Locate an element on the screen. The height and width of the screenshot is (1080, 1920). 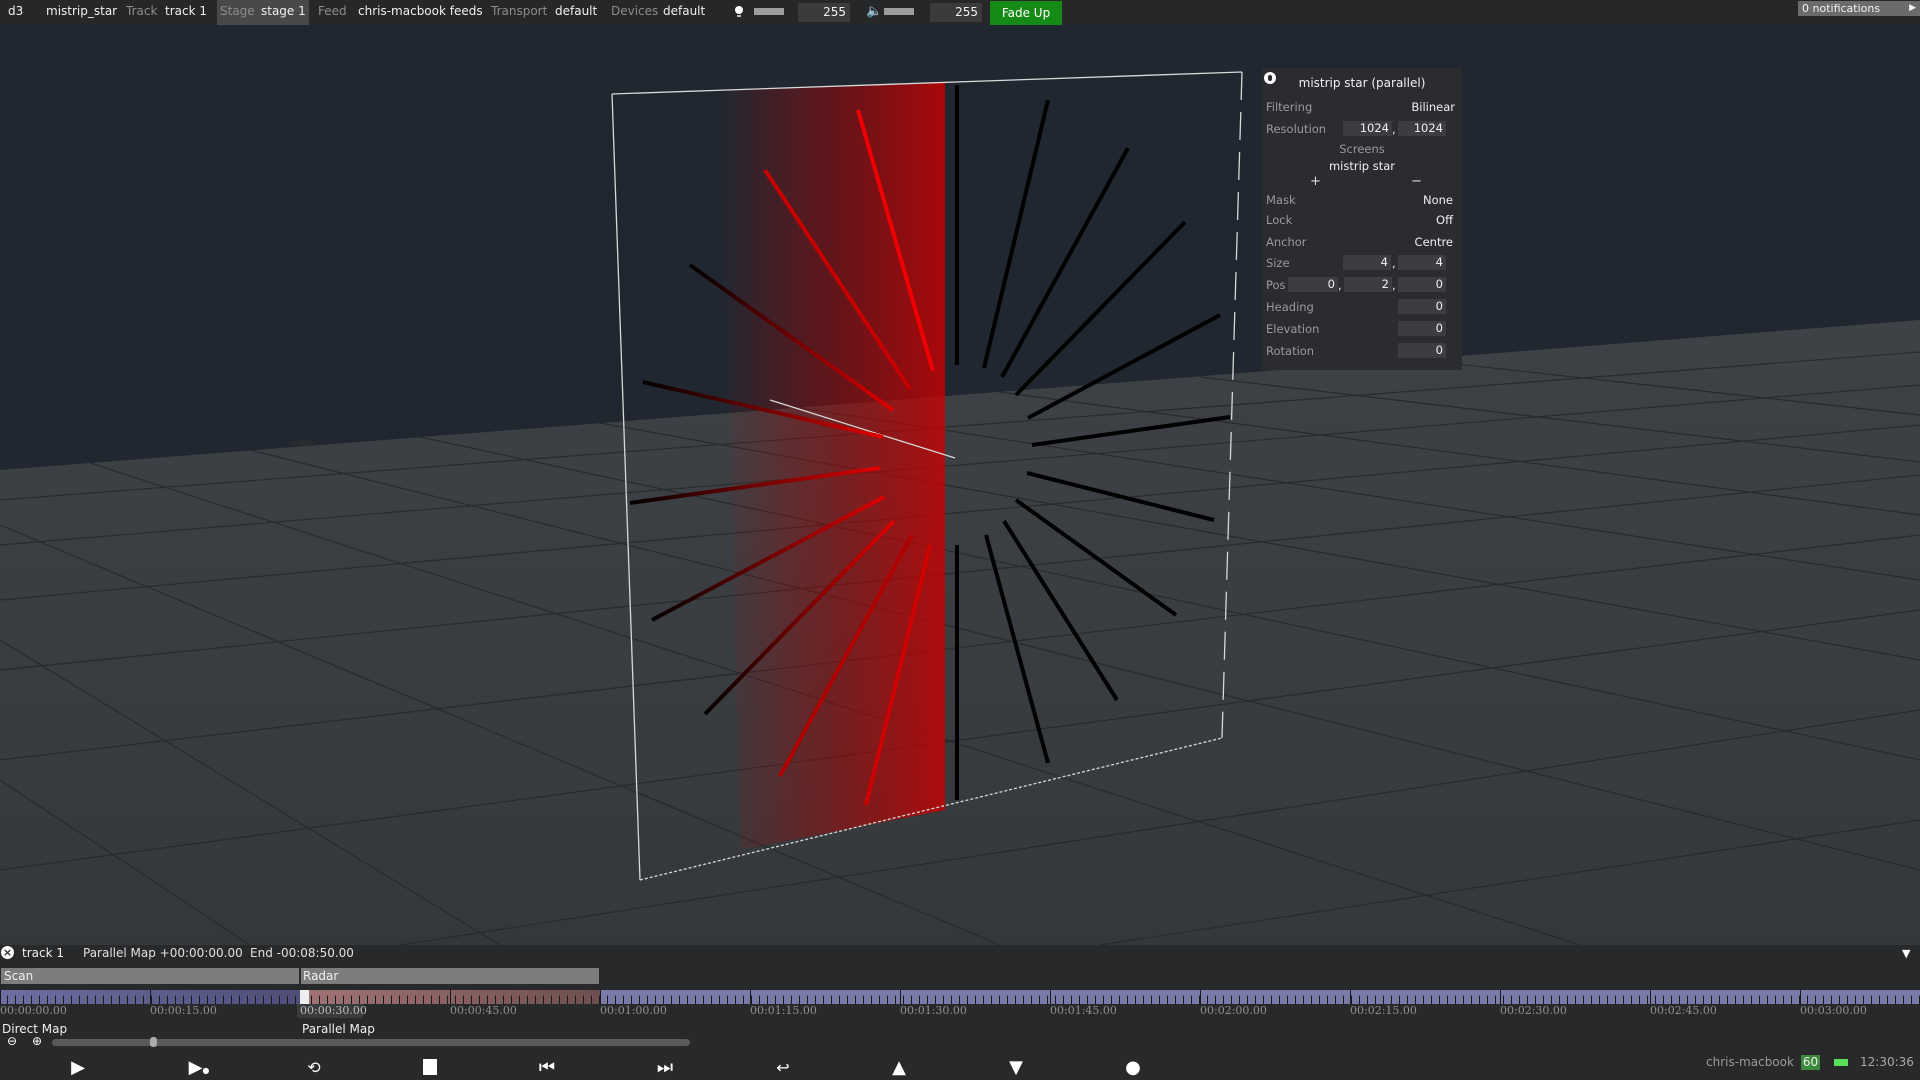
brightness-value: 255 is located at coordinates (824, 12).